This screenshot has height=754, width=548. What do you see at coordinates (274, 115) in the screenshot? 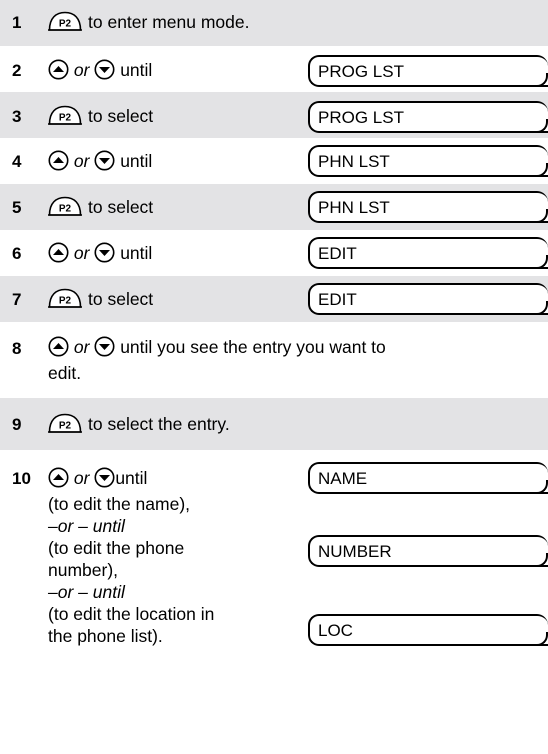
I see `step-3: 3 to select PROG LST` at bounding box center [274, 115].